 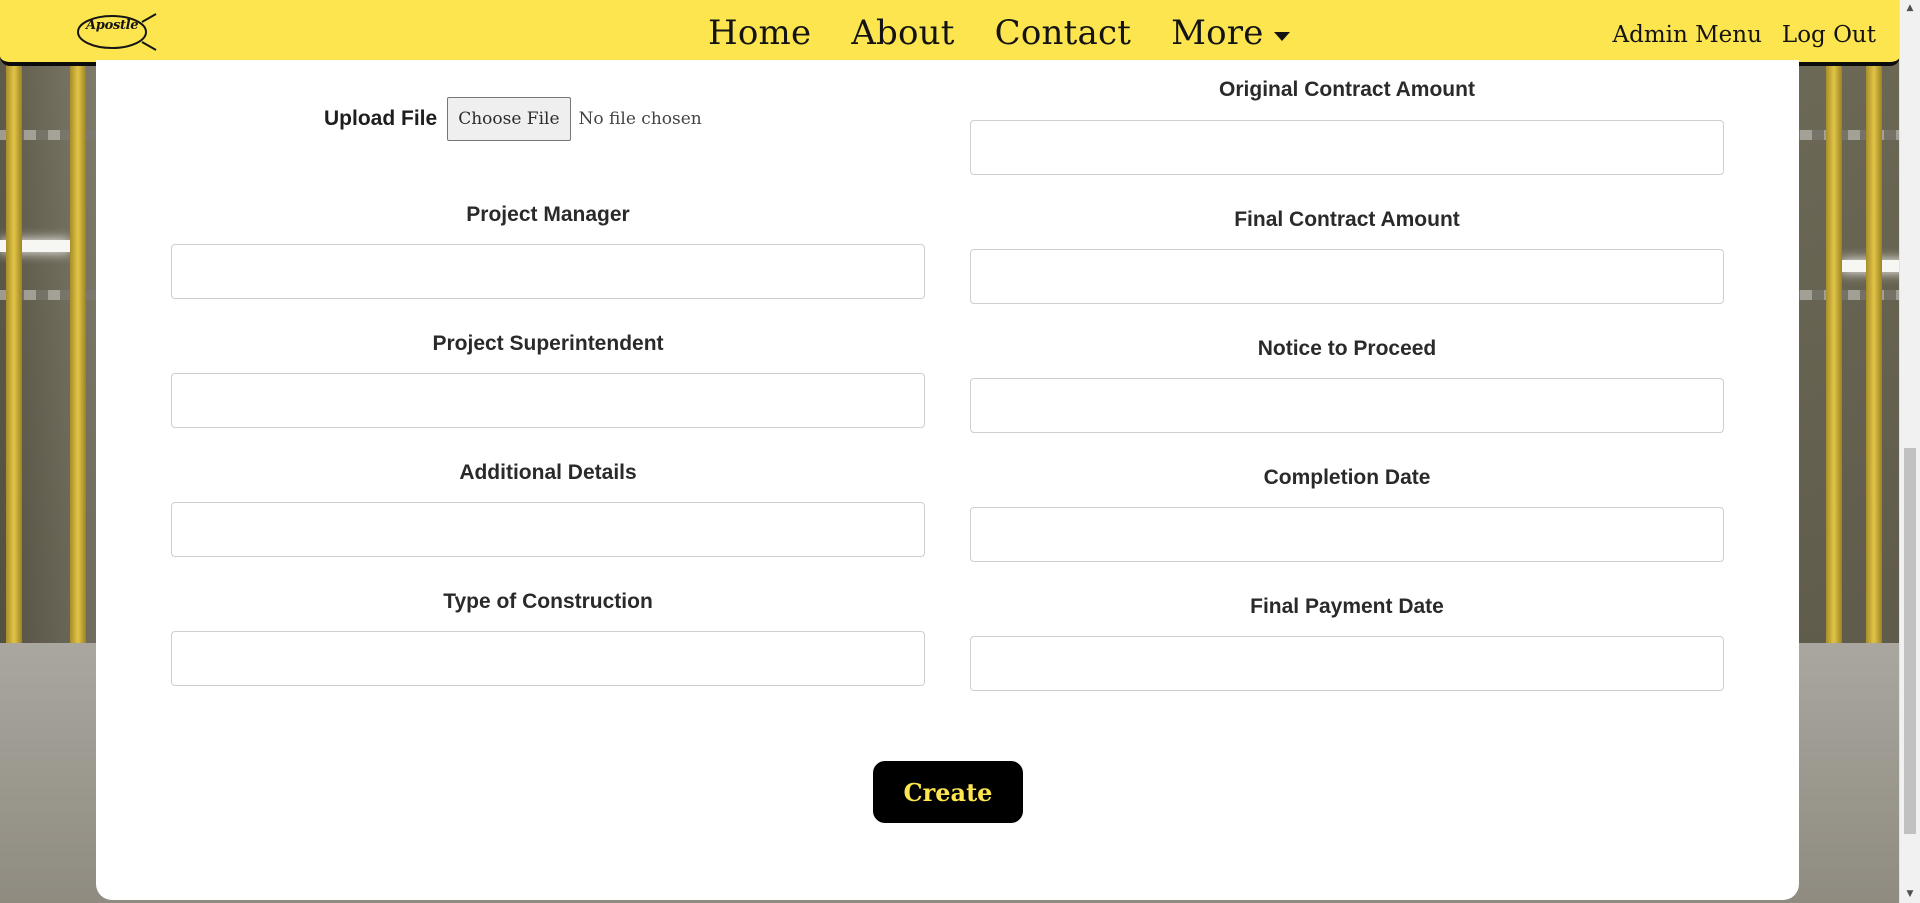 What do you see at coordinates (1829, 35) in the screenshot?
I see `logout-link: Log Out` at bounding box center [1829, 35].